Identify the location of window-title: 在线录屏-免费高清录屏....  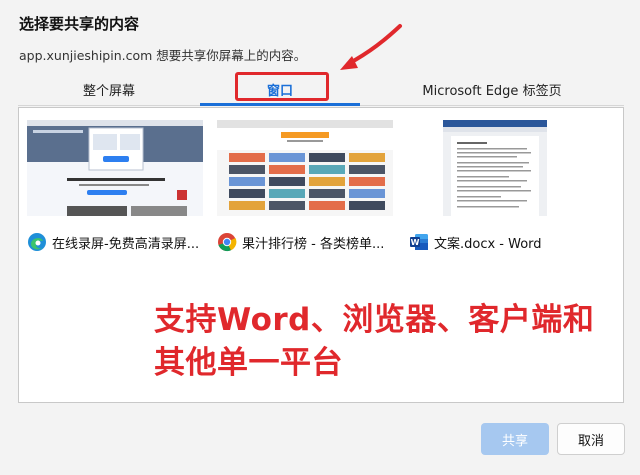
(116, 242).